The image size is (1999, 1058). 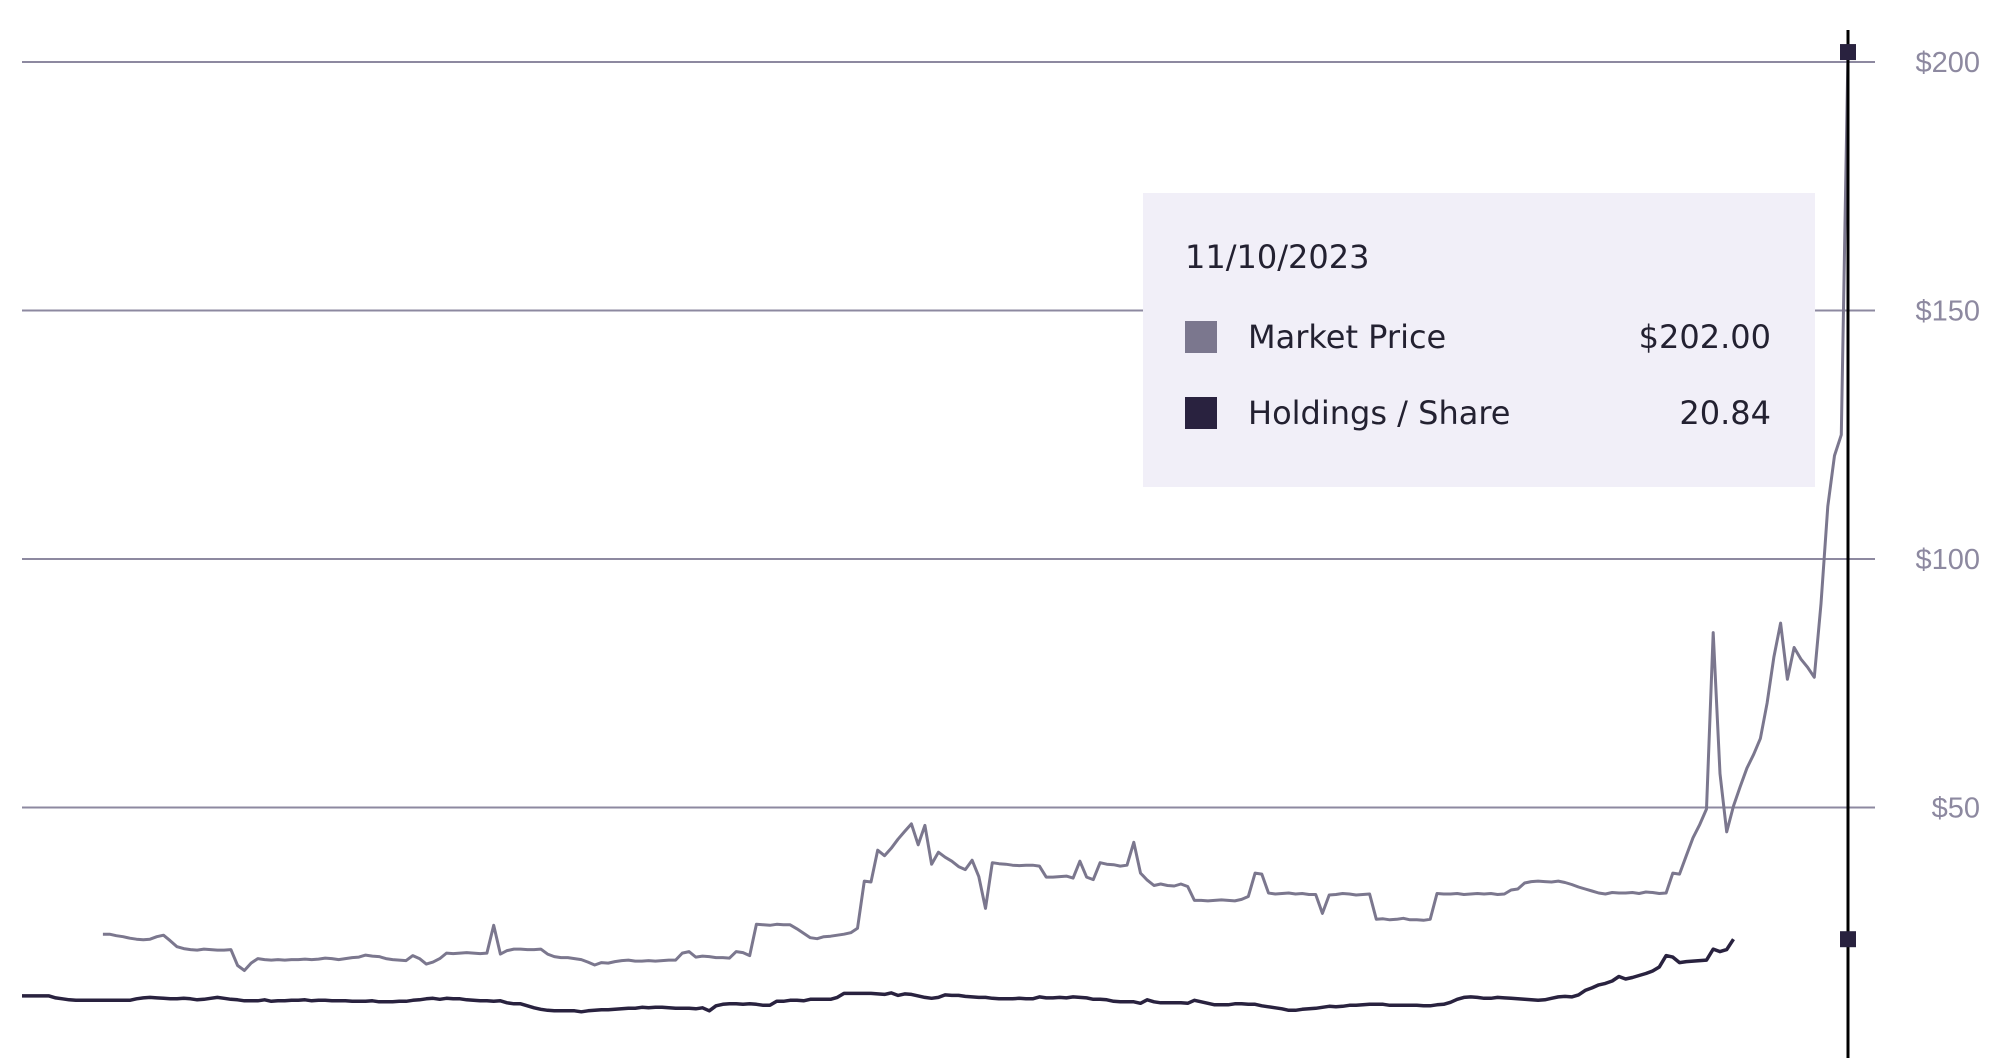 I want to click on tooltip-label-market-price: Market Price, so click(x=1347, y=337).